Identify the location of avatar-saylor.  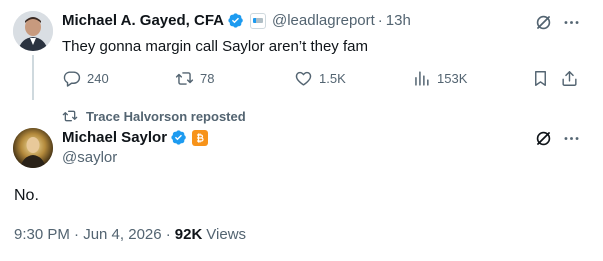
(33, 148).